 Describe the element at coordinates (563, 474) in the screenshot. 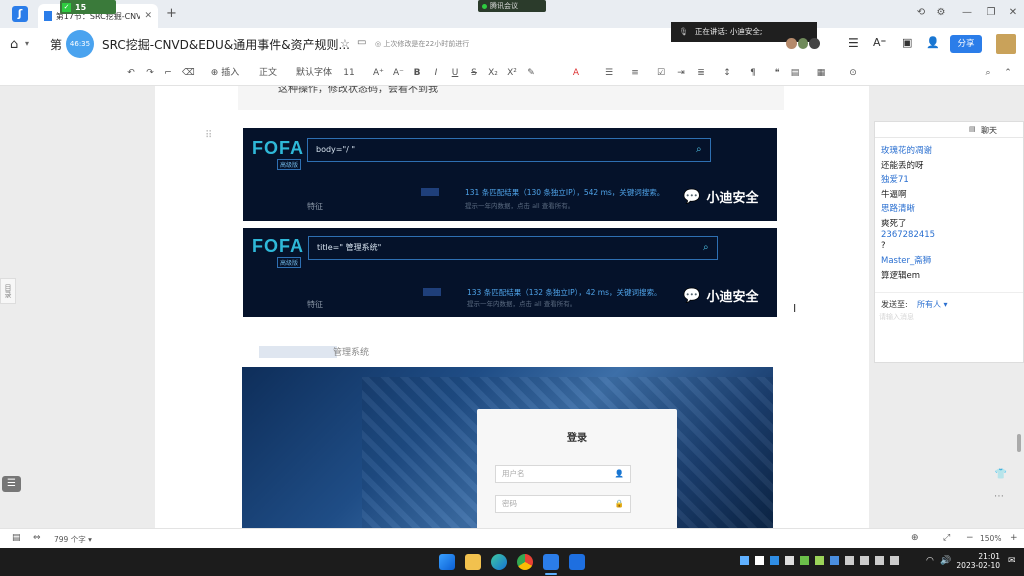

I see `username-field: 用户名 👤` at that location.